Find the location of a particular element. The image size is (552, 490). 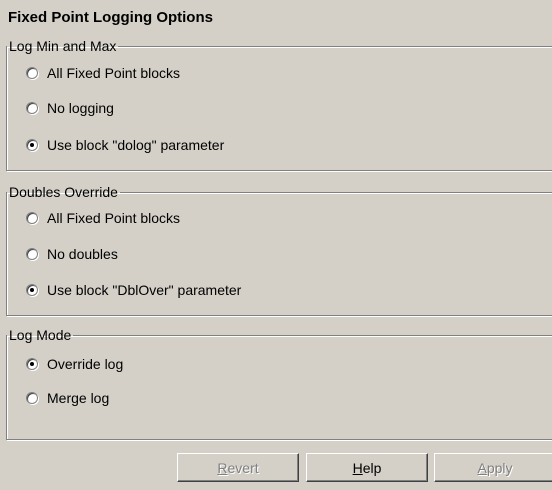

help-button: Help is located at coordinates (367, 467).